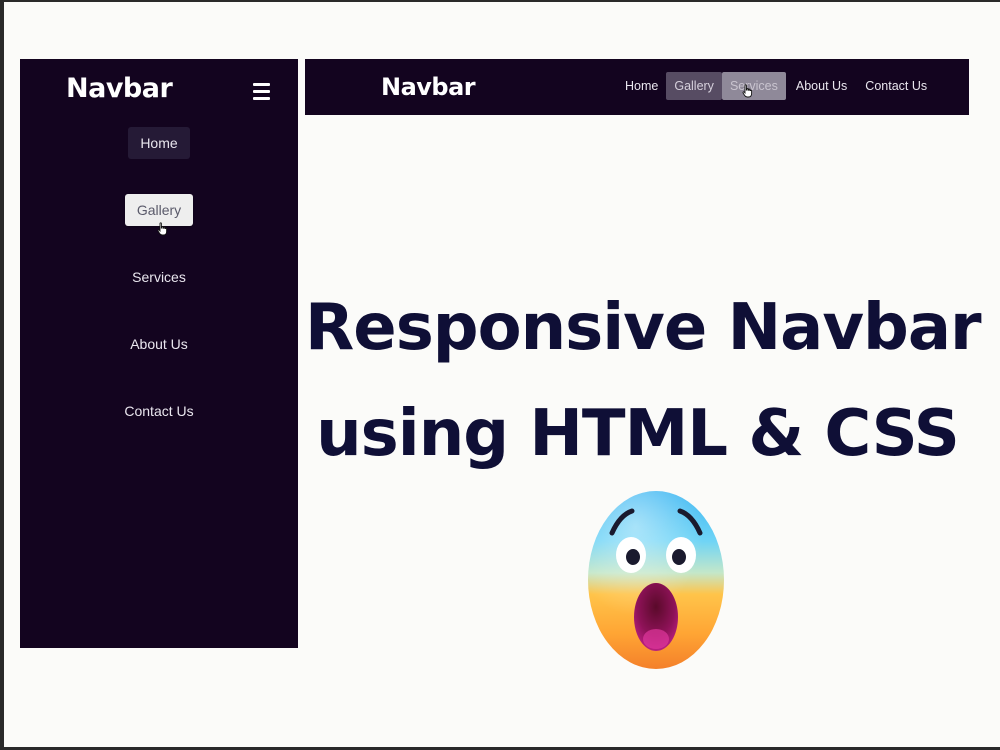 This screenshot has width=1000, height=750. Describe the element at coordinates (159, 277) in the screenshot. I see `mobile-link-services: Services` at that location.